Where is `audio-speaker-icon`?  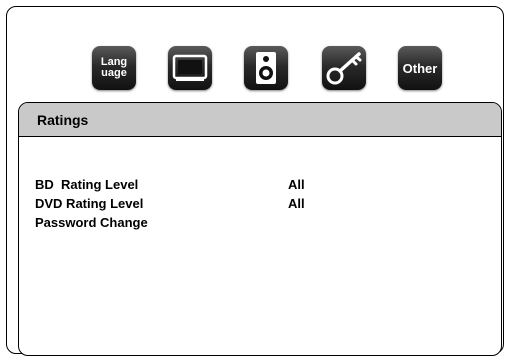 audio-speaker-icon is located at coordinates (266, 68).